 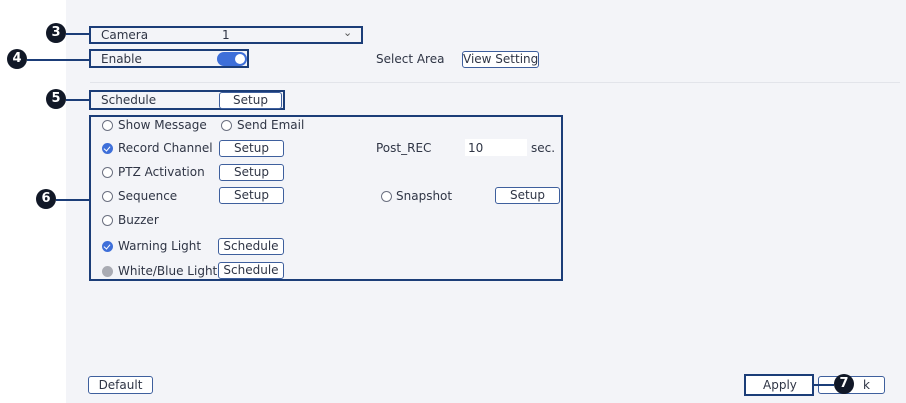 I want to click on enable-label: Enable, so click(x=121, y=59).